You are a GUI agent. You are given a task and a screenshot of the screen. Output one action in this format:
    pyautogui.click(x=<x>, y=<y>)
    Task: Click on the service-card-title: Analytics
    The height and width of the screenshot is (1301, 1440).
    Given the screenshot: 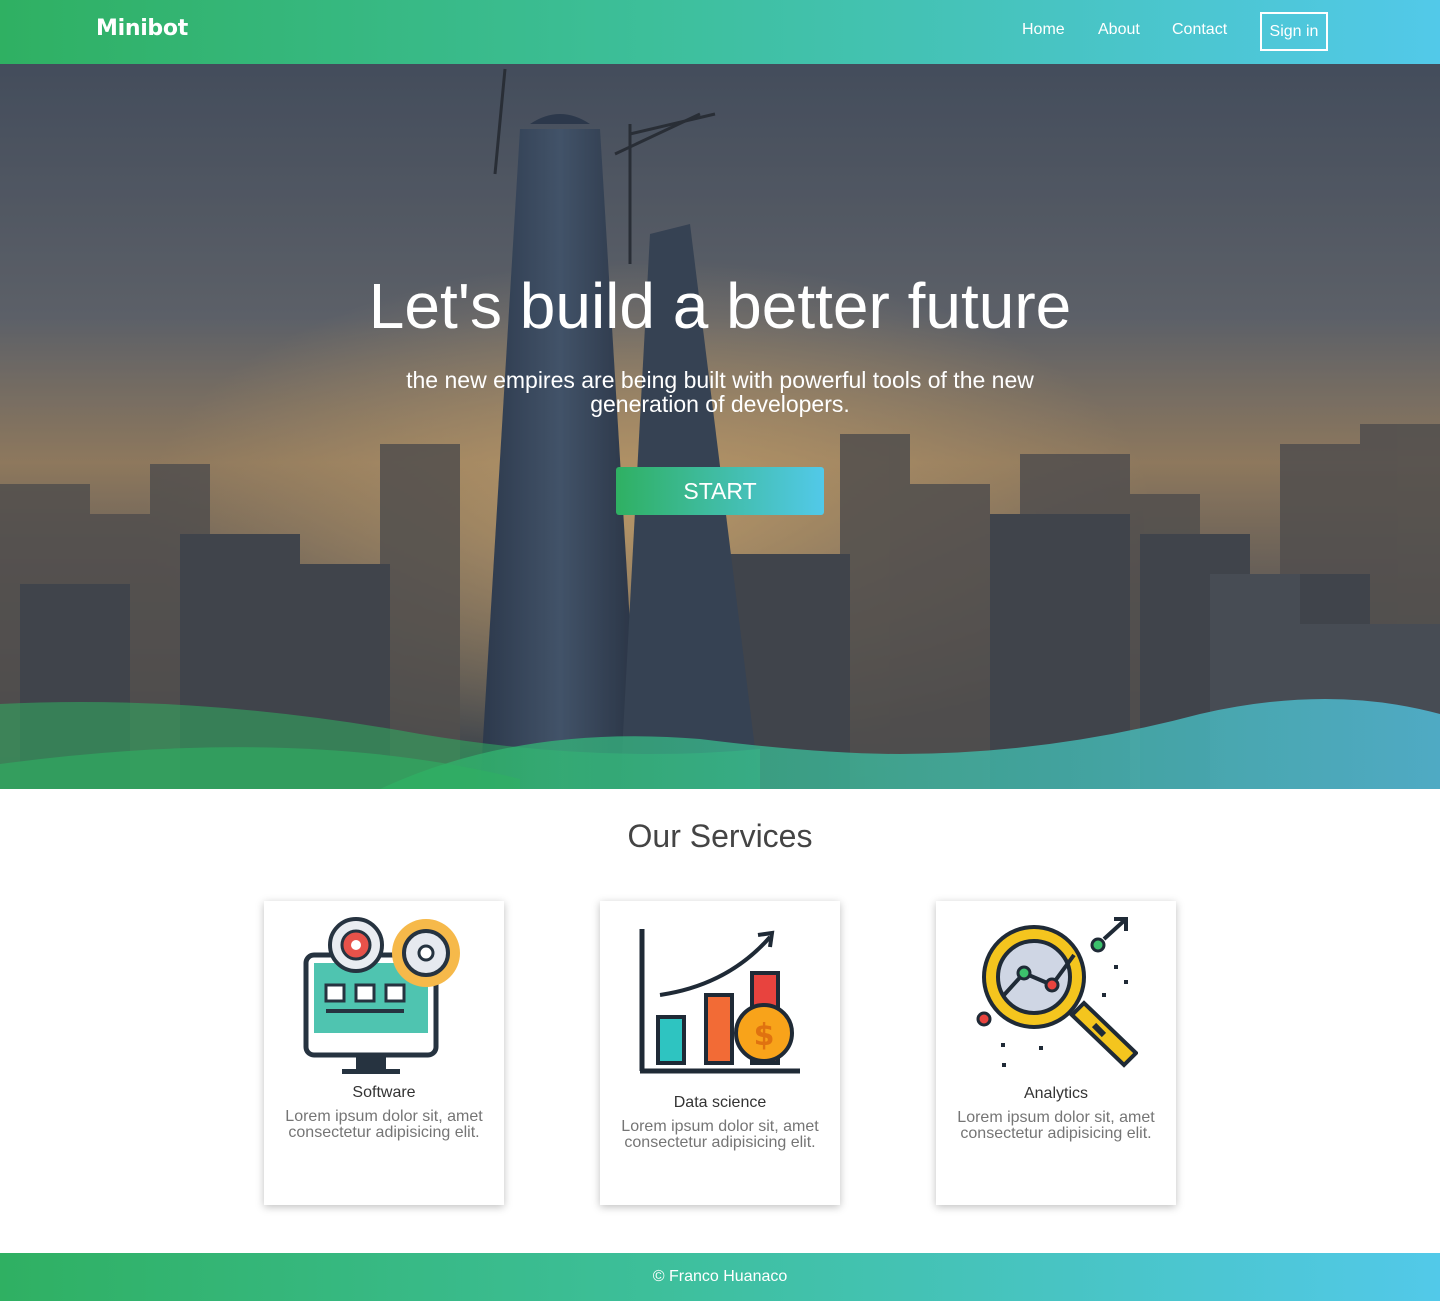 What is the action you would take?
    pyautogui.click(x=1056, y=1093)
    